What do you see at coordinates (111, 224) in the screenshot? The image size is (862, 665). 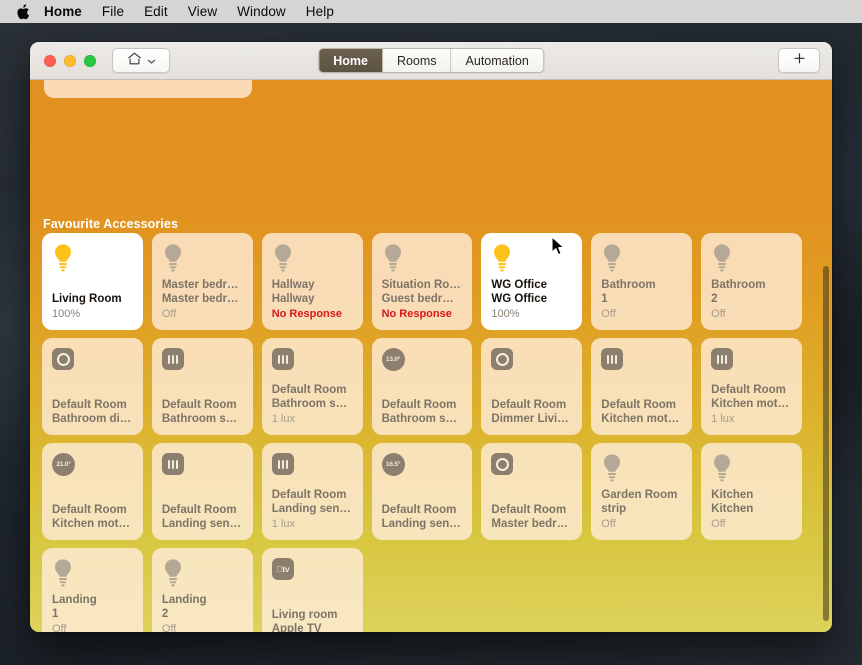 I see `section-title-favourite-accessories: Favourite Accessories` at bounding box center [111, 224].